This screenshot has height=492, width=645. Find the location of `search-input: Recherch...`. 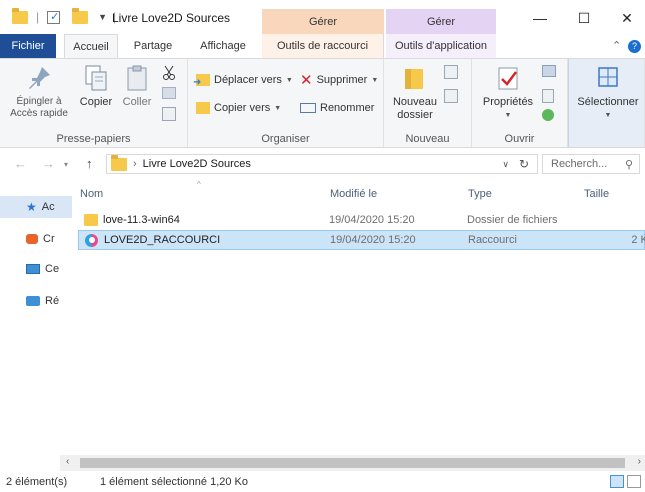

search-input: Recherch... is located at coordinates (579, 164).